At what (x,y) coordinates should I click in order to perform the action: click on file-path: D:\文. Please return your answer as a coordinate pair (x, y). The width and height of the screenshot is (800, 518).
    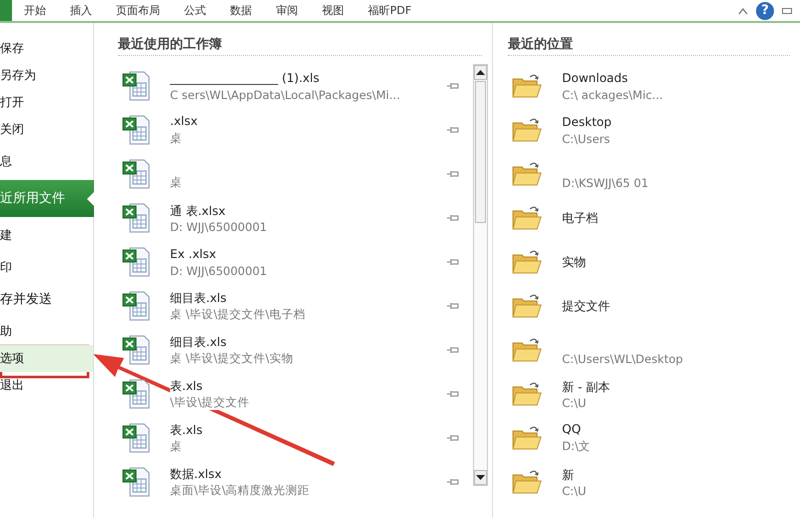
    Looking at the image, I should click on (576, 446).